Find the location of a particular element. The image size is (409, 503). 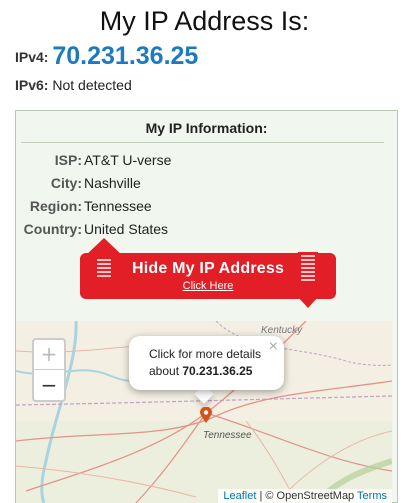

info-key: City: is located at coordinates (66, 183).